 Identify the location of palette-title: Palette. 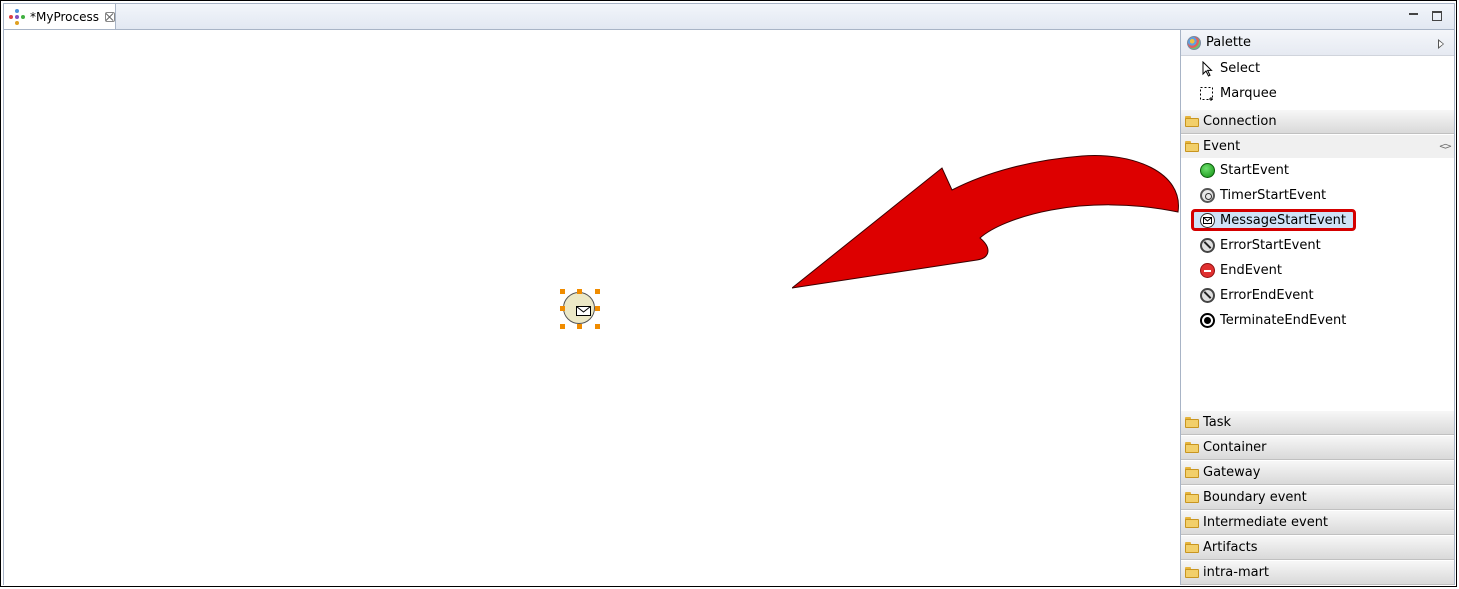
(1229, 42).